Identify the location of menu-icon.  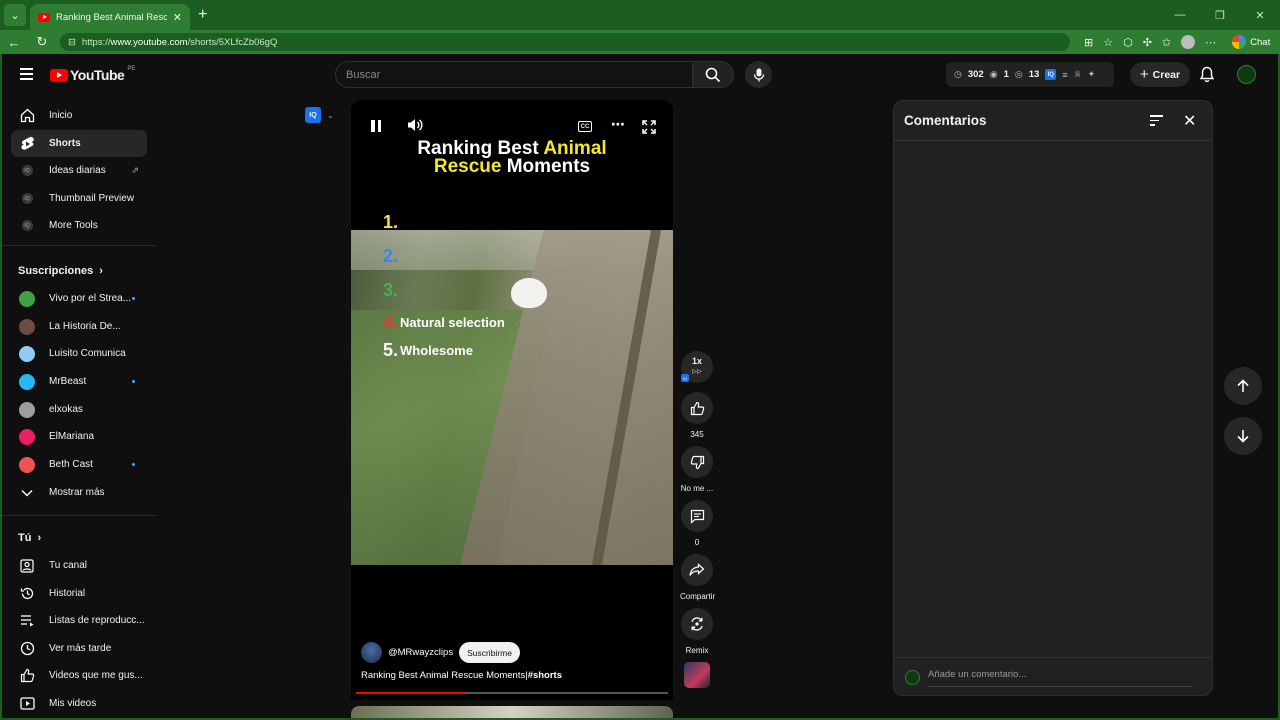
(26, 75).